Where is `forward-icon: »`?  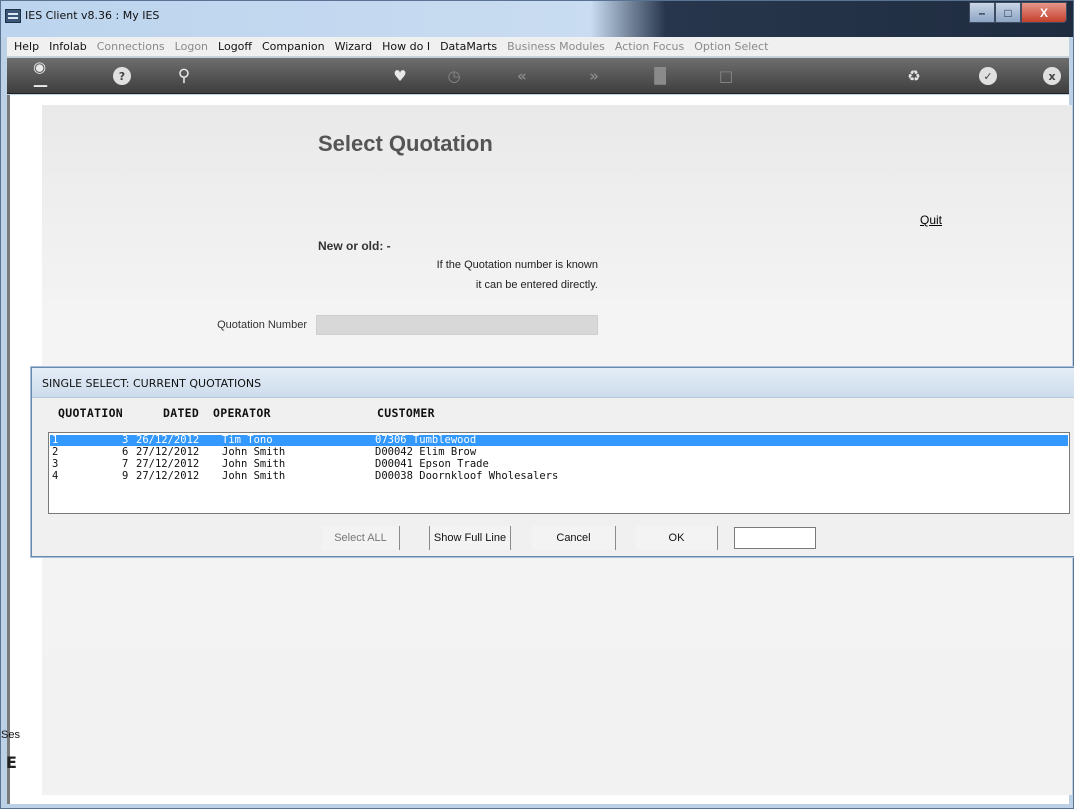
forward-icon: » is located at coordinates (594, 76).